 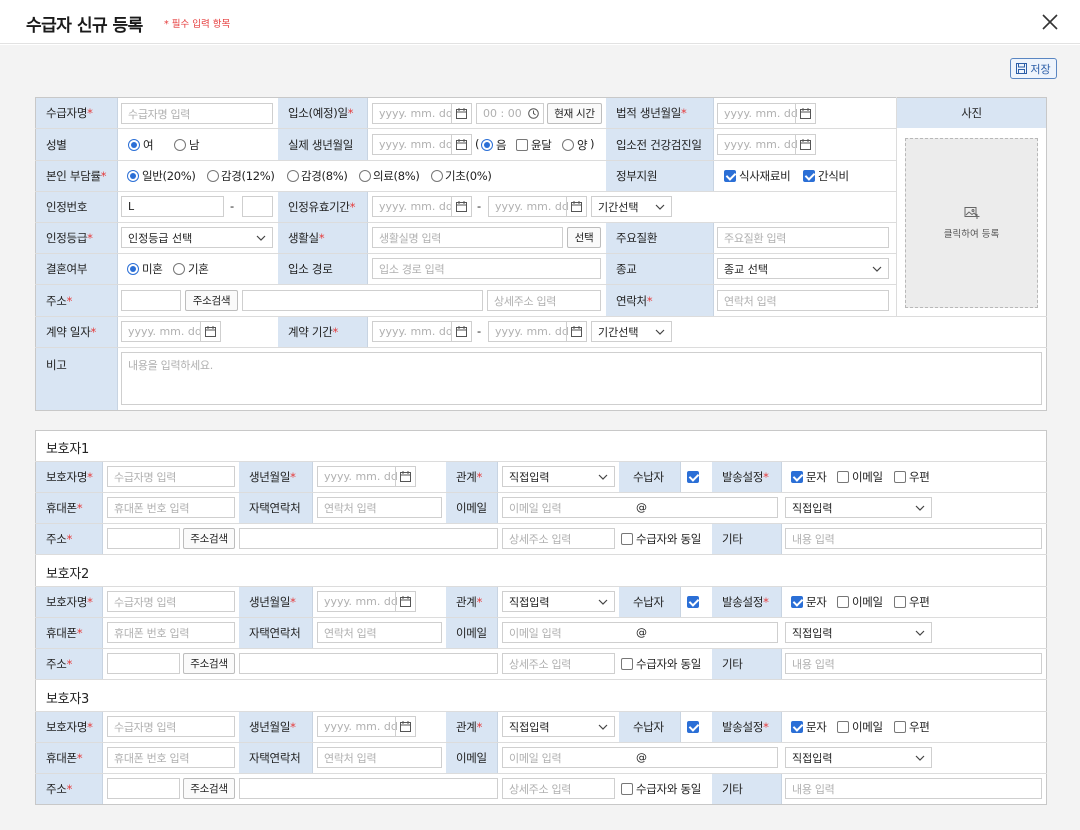 I want to click on gov-snack-checkbox, so click(x=809, y=176).